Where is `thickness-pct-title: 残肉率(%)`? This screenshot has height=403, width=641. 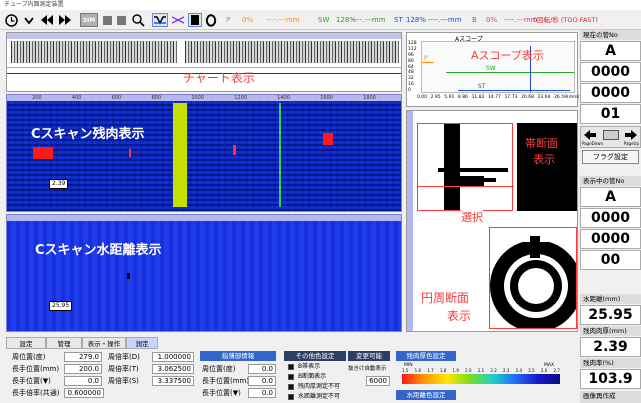
thickness-pct-title: 残肉率(%) is located at coordinates (610, 363).